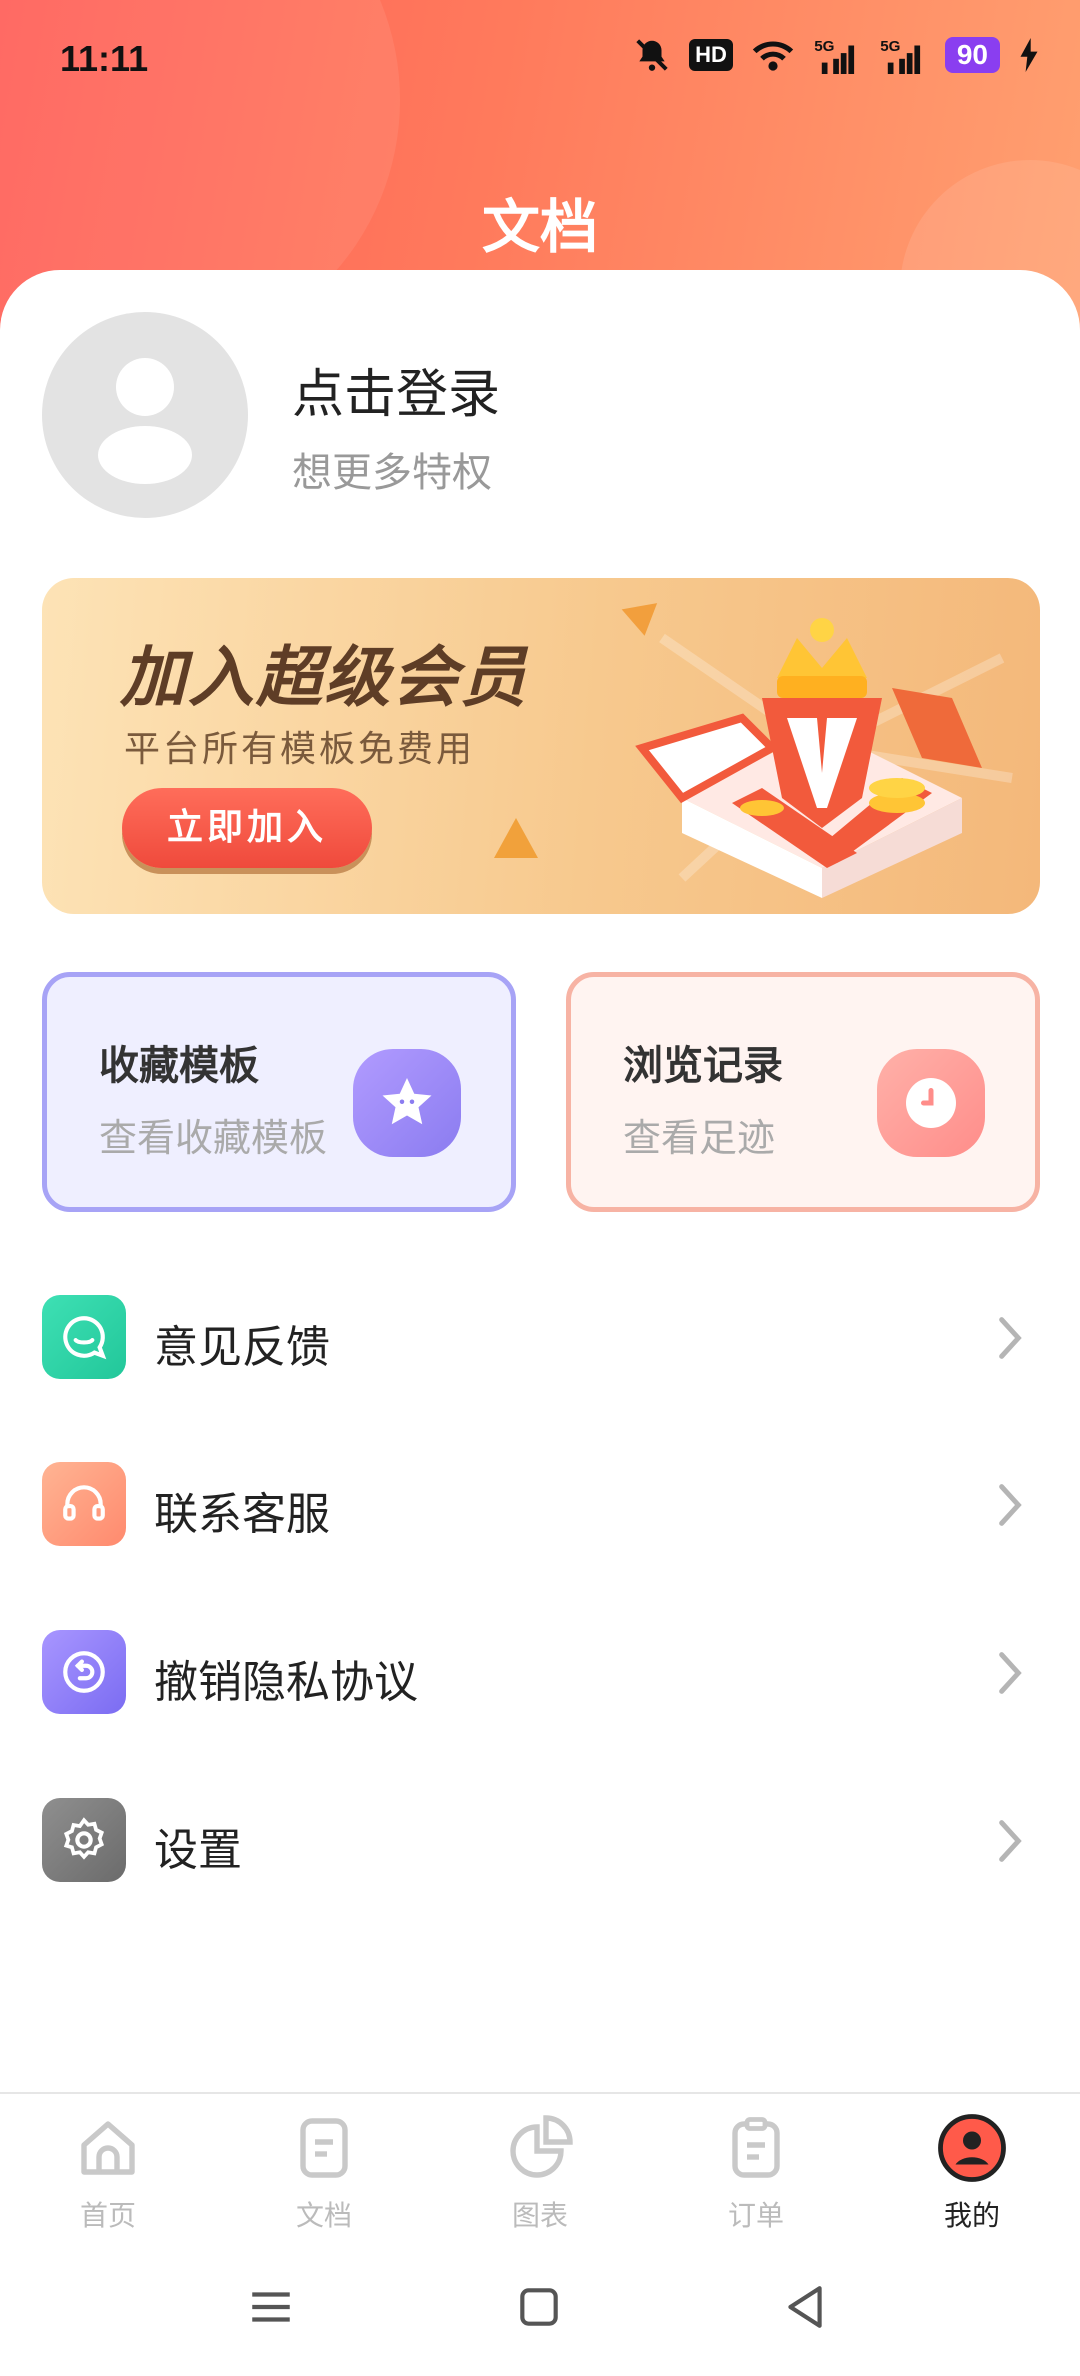  What do you see at coordinates (773, 56) in the screenshot?
I see `wifi-icon` at bounding box center [773, 56].